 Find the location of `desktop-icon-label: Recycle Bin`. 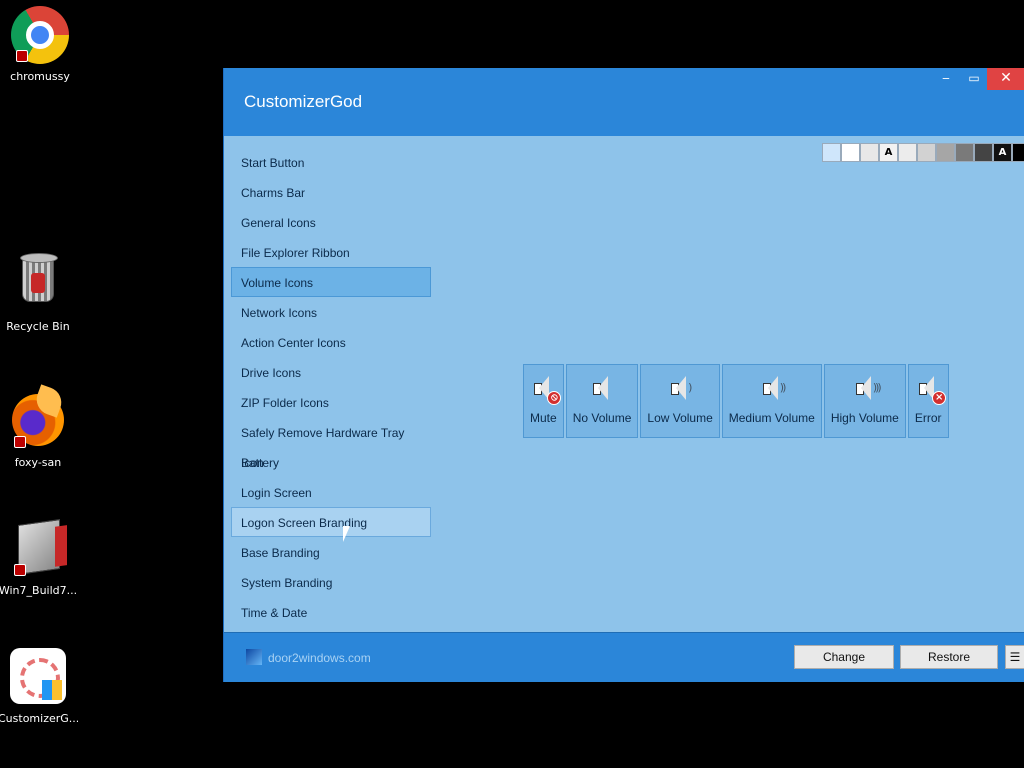

desktop-icon-label: Recycle Bin is located at coordinates (38, 326).